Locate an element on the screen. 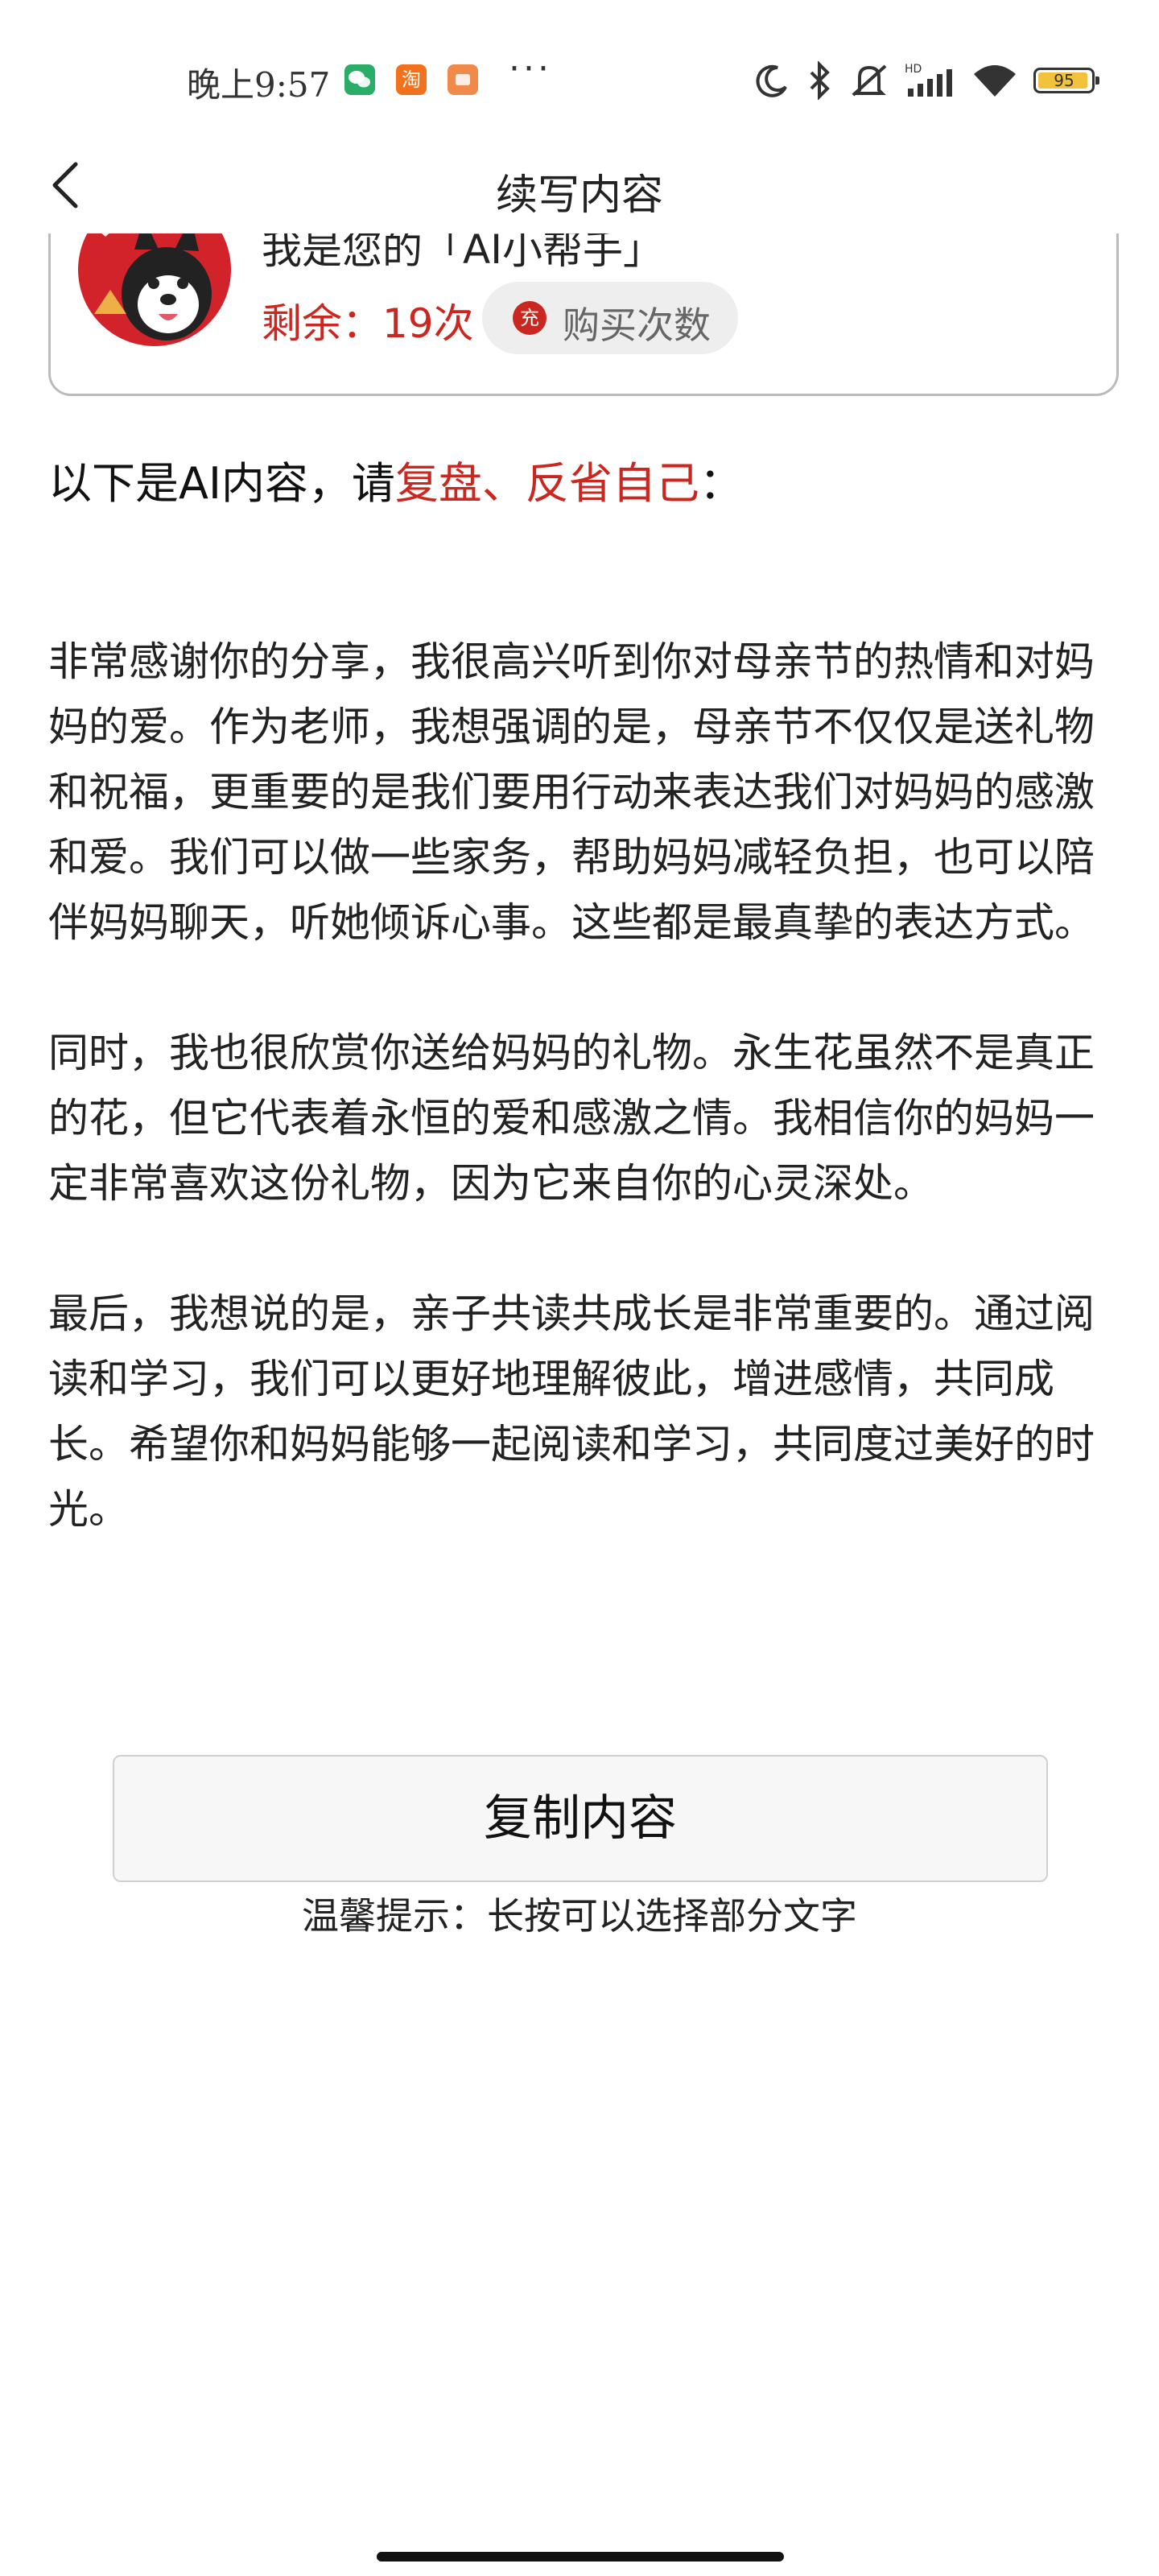  signal-icon: HD is located at coordinates (928, 80).